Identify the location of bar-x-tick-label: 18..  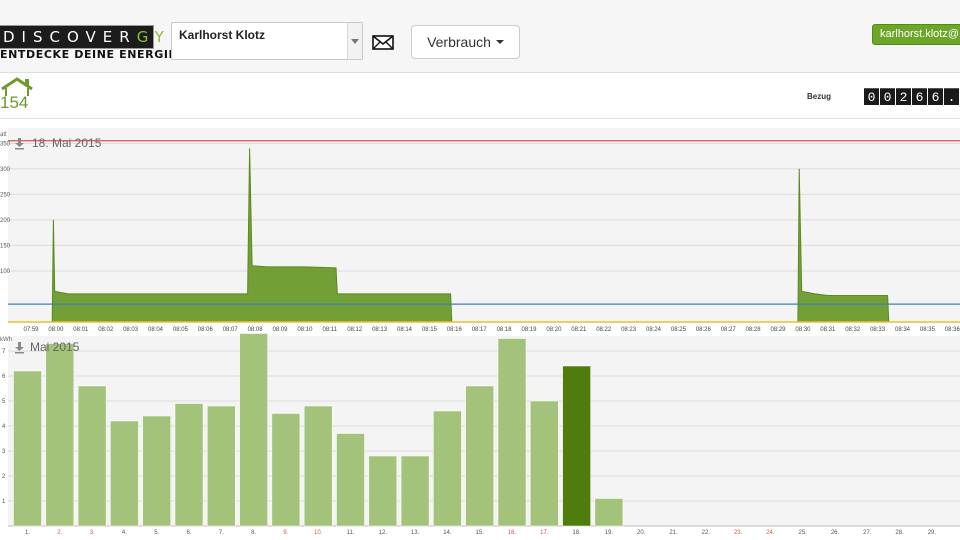
(576, 533).